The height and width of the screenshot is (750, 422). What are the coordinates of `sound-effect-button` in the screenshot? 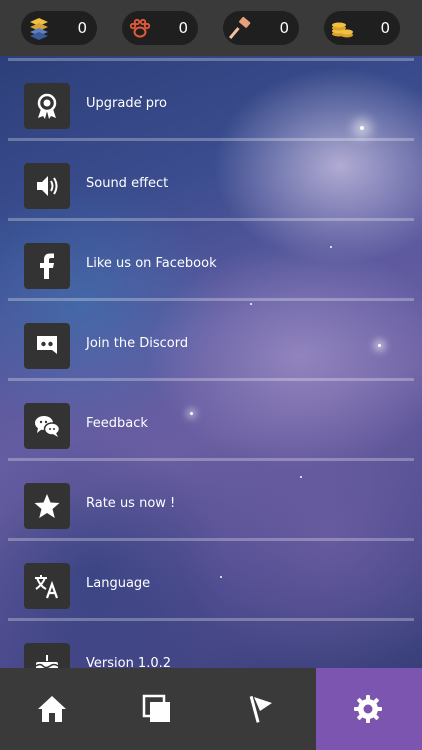 It's located at (47, 186).